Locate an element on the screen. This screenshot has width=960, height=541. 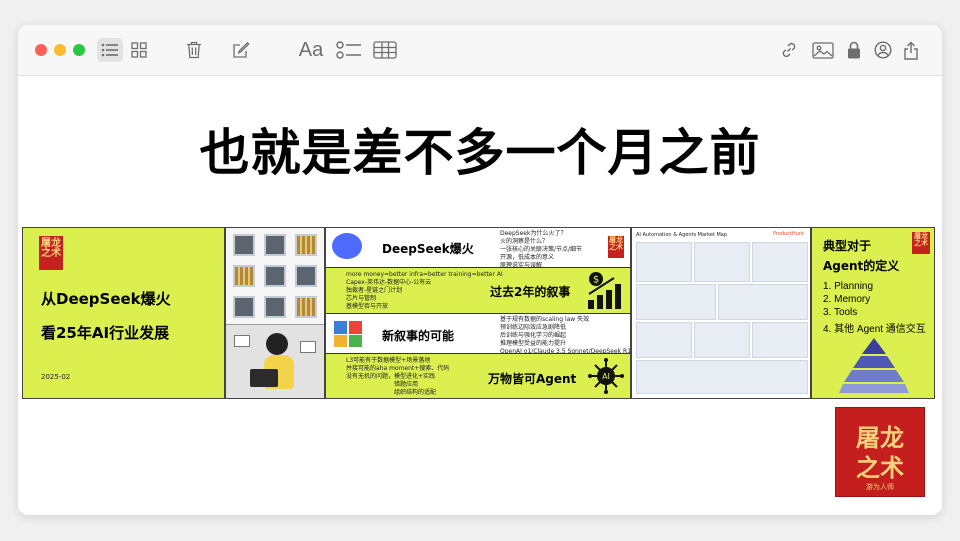
link-icon is located at coordinates (789, 50).